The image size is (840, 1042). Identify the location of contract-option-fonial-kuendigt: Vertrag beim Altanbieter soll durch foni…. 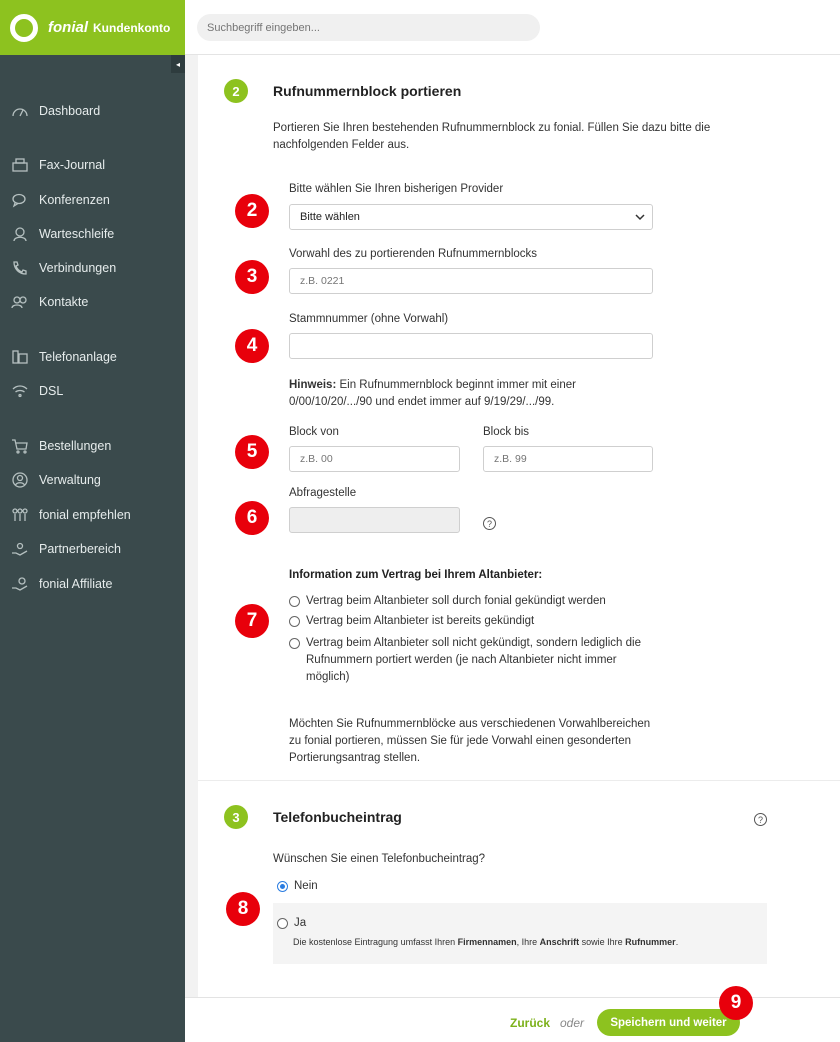
(447, 601).